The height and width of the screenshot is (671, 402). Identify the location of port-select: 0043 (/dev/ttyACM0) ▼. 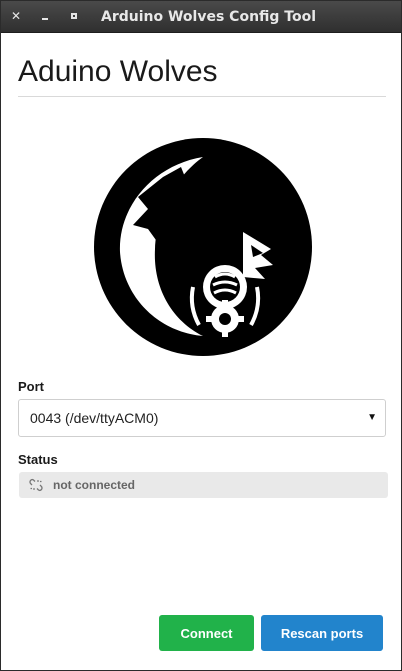
(202, 418).